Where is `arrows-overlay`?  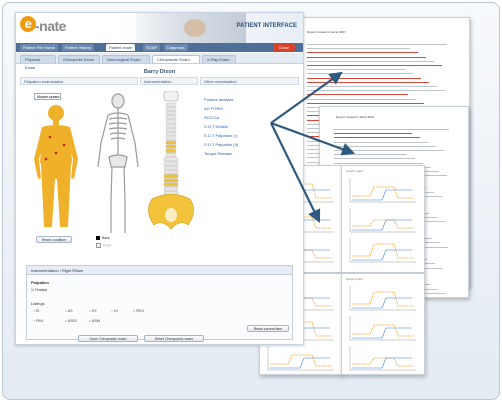
arrows-overlay is located at coordinates (313, 147).